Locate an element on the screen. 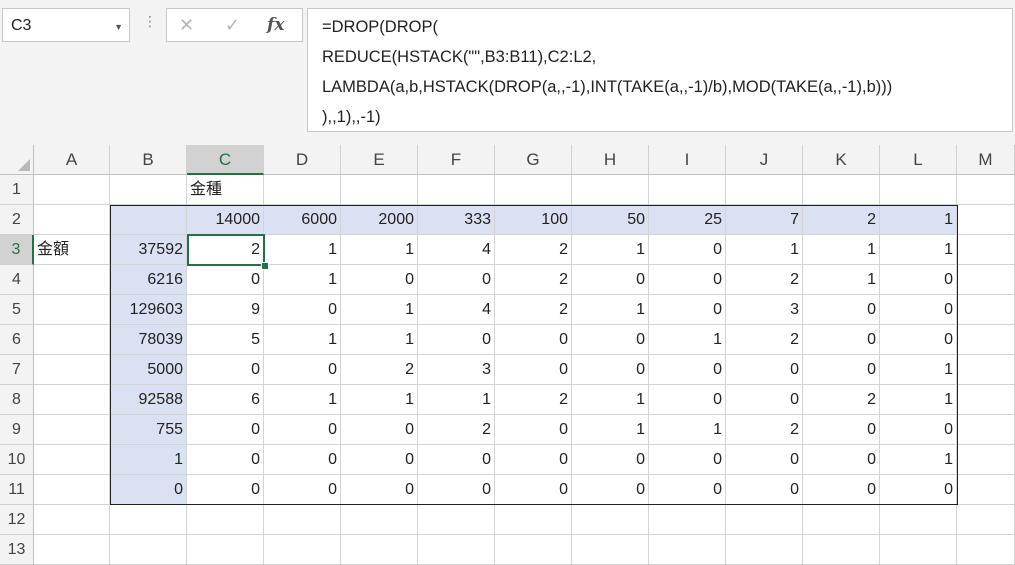 The image size is (1015, 565). cell-d4: 1 is located at coordinates (302, 280).